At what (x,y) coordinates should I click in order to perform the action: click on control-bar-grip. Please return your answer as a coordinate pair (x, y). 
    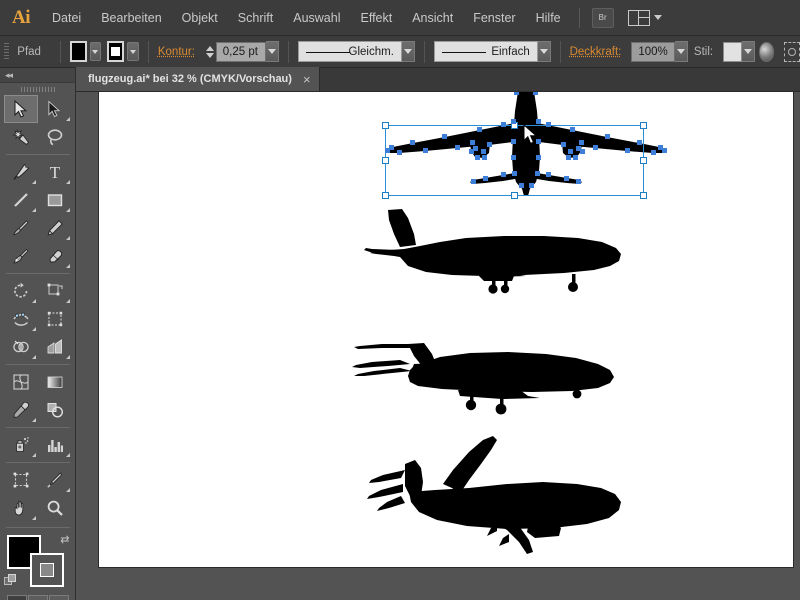
    Looking at the image, I should click on (7, 51).